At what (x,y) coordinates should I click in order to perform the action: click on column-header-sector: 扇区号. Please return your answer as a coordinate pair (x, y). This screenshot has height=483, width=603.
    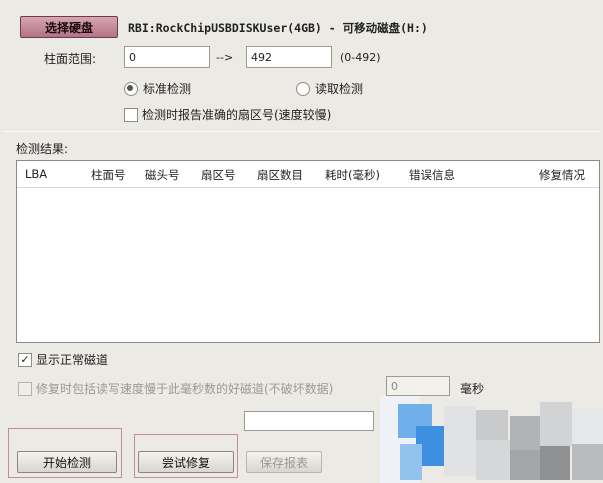
    Looking at the image, I should click on (218, 175).